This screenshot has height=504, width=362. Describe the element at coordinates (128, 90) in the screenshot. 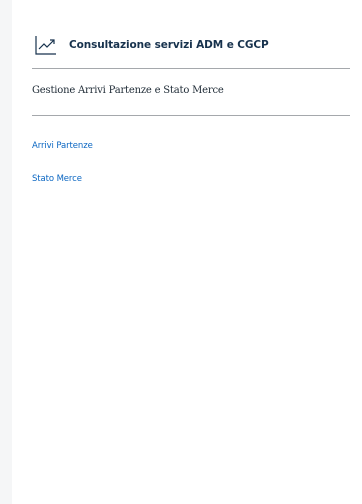

I see `section-title: Gestione Arrivi Partenze e Stato Merce` at that location.